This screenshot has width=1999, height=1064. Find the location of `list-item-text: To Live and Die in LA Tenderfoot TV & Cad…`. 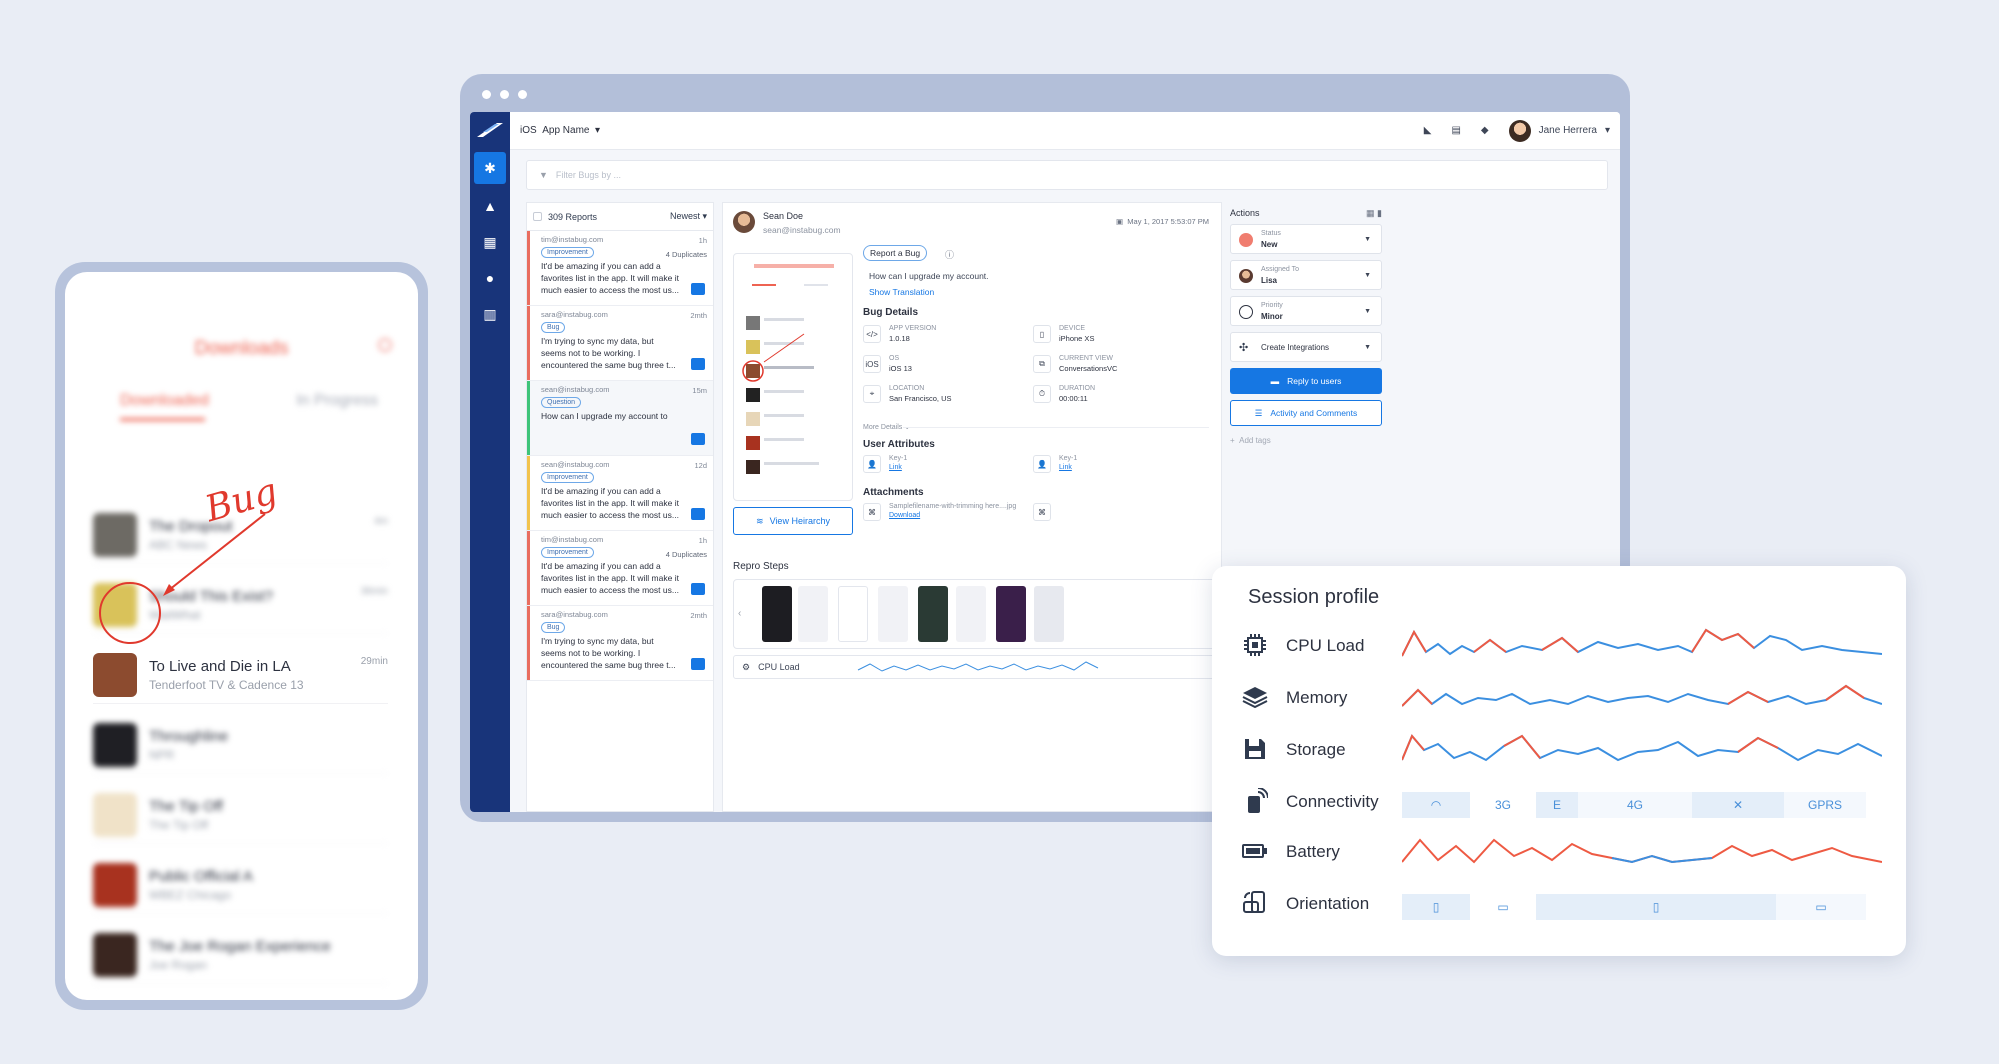

list-item-text: To Live and Die in LA Tenderfoot TV & Cad… is located at coordinates (255, 675).